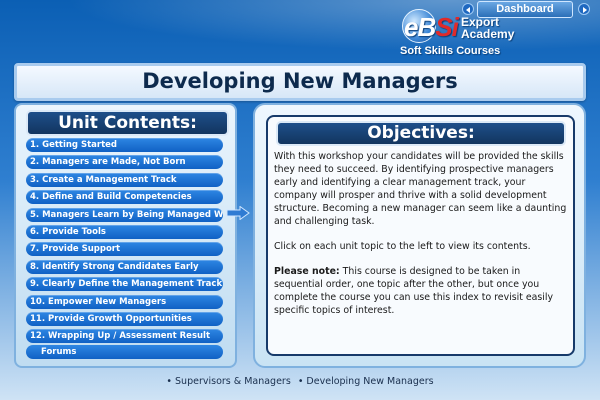 This screenshot has width=600, height=400. Describe the element at coordinates (124, 162) in the screenshot. I see `unit-item-2: 2. Managers are Made, Not Born` at that location.